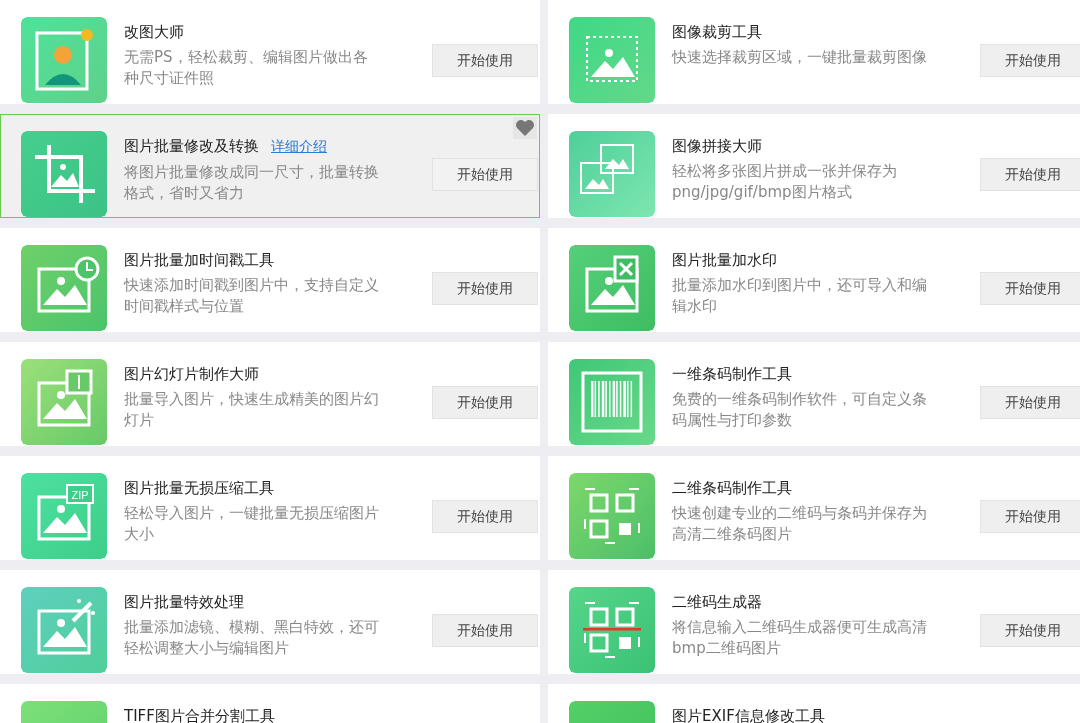 The height and width of the screenshot is (723, 1080). I want to click on tool-icon: ZIP, so click(64, 516).